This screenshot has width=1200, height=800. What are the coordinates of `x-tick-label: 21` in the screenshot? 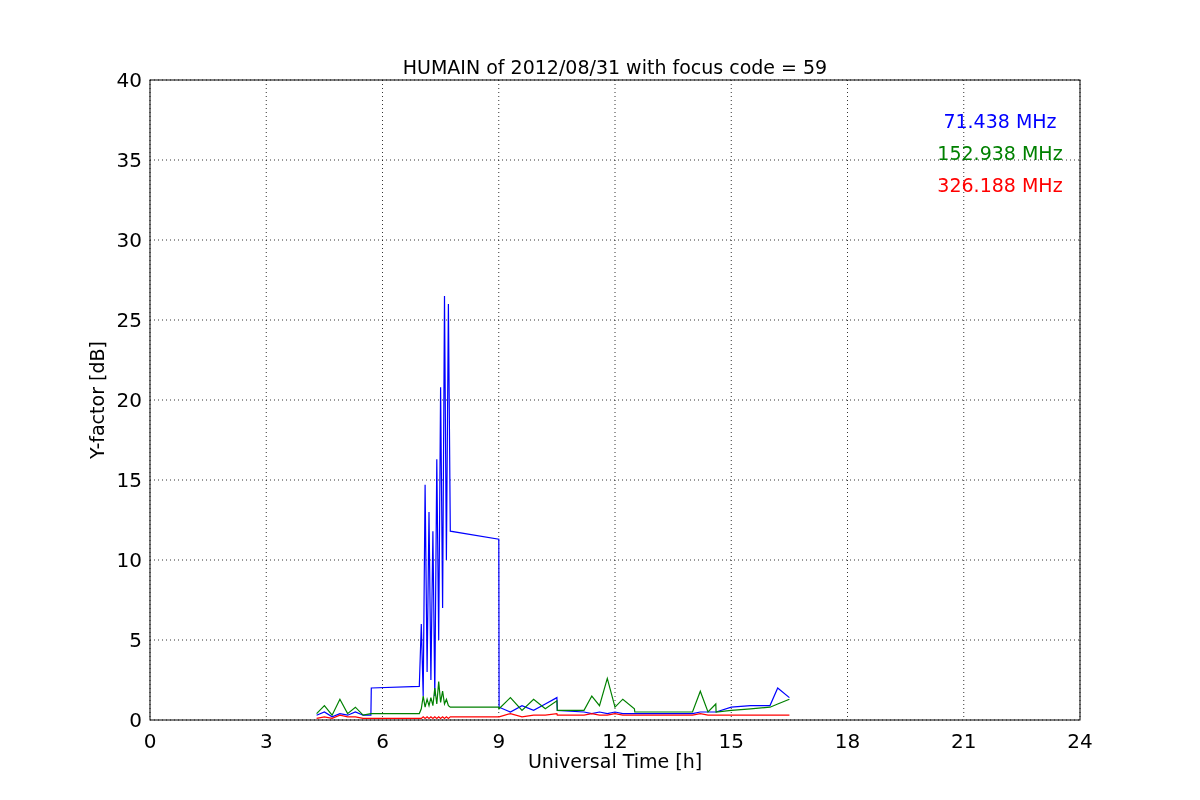 It's located at (964, 741).